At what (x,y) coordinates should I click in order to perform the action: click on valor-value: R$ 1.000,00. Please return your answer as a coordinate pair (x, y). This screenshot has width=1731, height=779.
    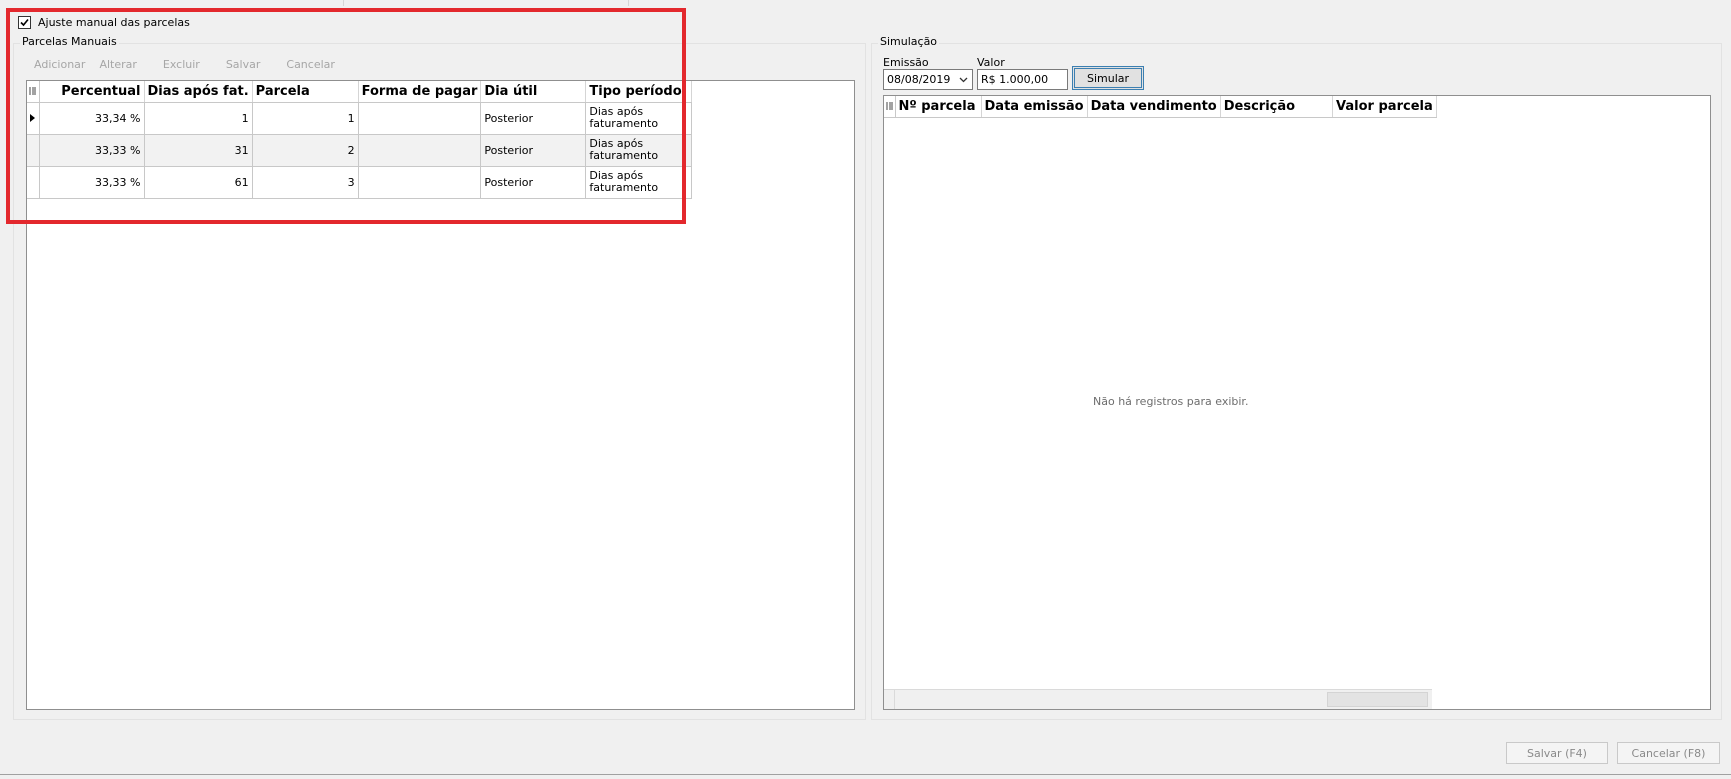
    Looking at the image, I should click on (1015, 79).